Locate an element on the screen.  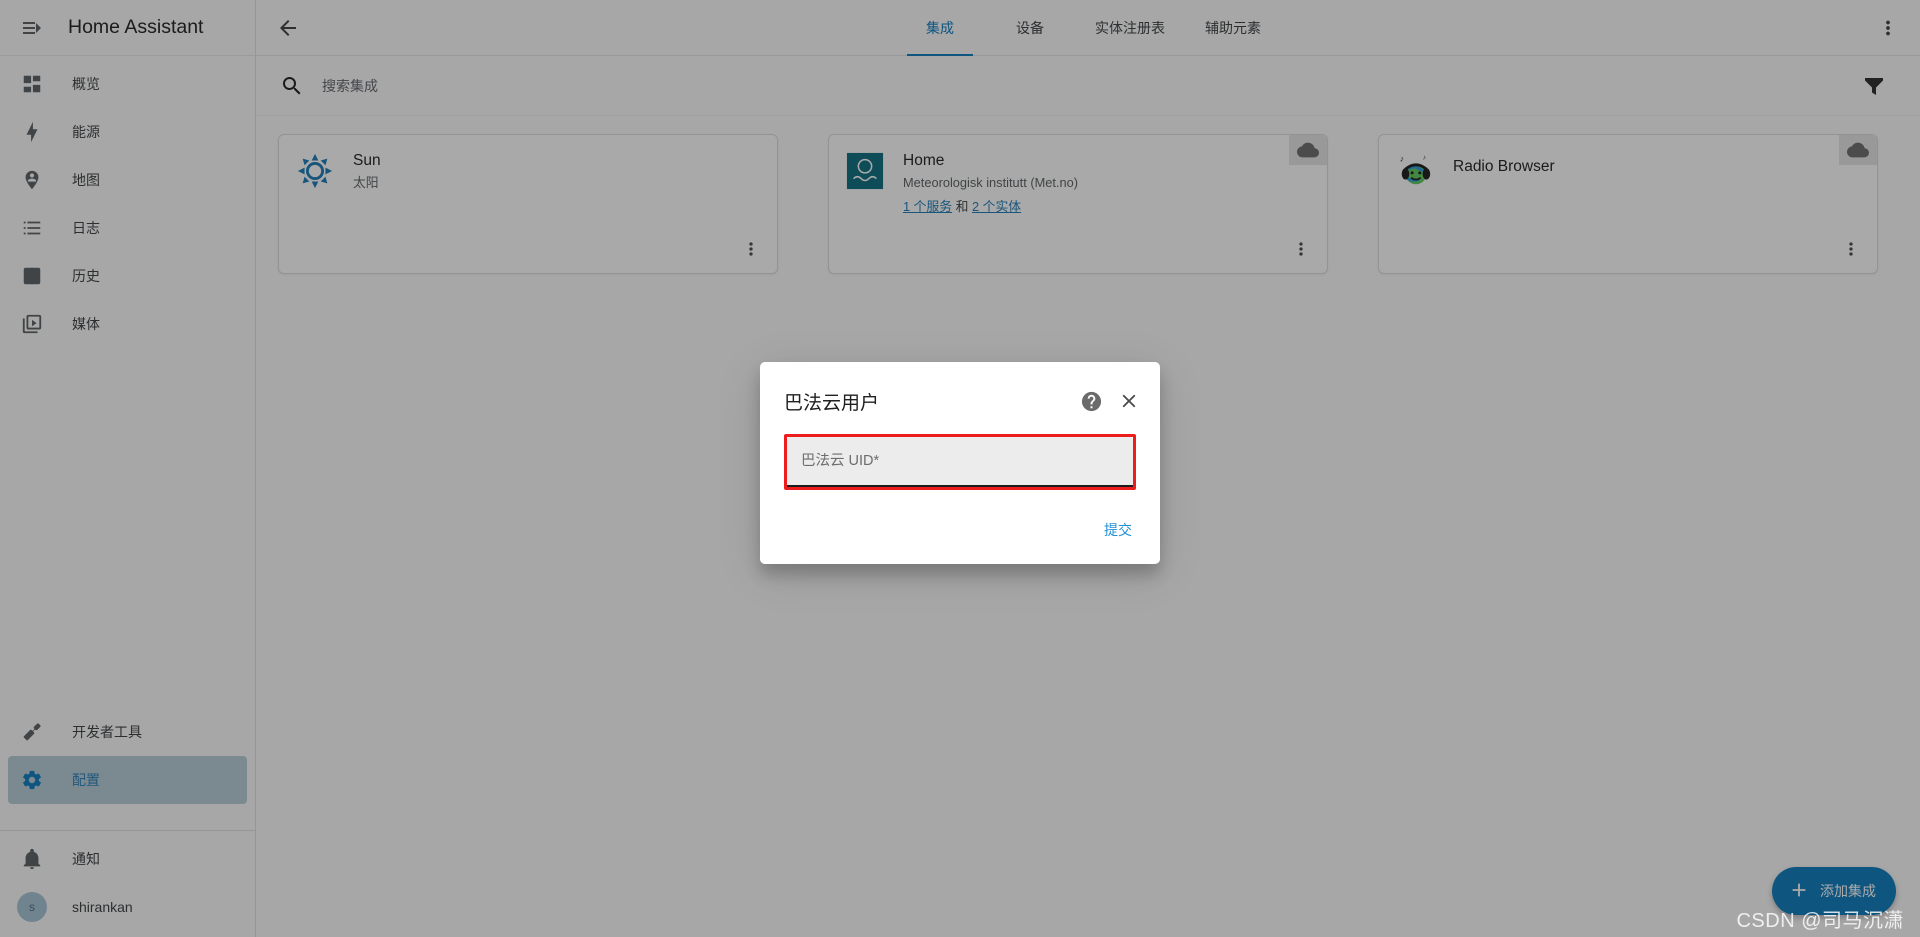
bemfa-uid-field is located at coordinates (960, 462).